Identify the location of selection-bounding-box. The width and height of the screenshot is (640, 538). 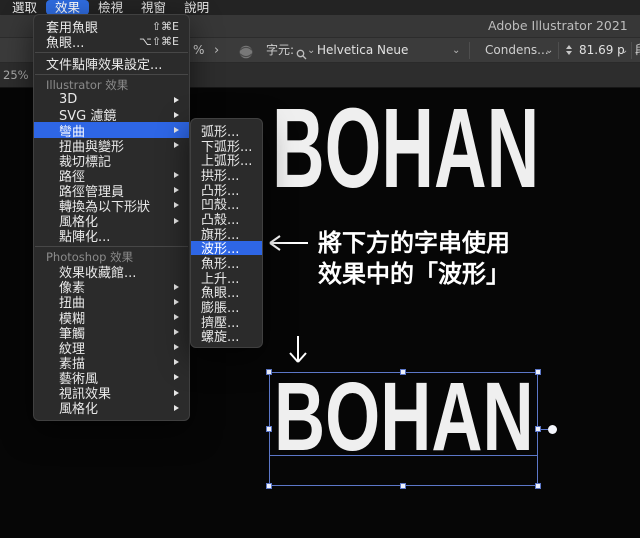
(403, 429).